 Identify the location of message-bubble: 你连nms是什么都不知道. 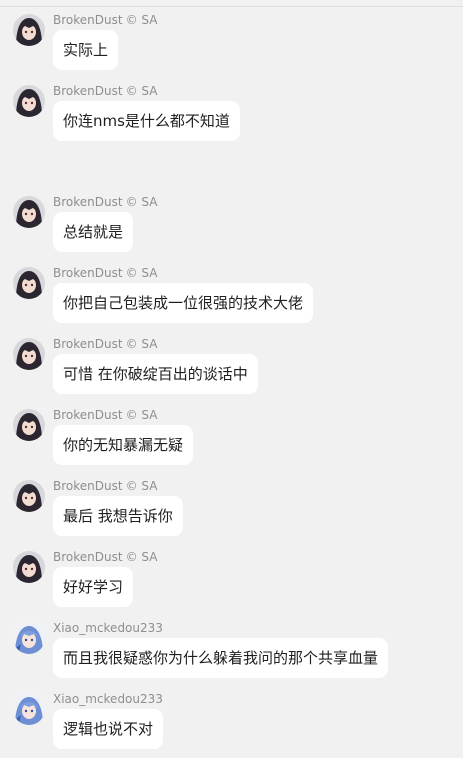
(146, 121).